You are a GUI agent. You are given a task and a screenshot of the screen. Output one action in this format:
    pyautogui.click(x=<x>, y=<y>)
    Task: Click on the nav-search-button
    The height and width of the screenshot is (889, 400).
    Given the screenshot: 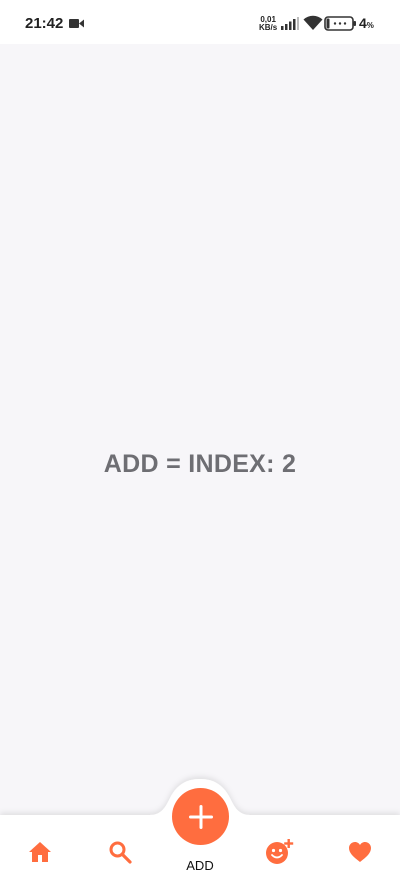 What is the action you would take?
    pyautogui.click(x=120, y=852)
    